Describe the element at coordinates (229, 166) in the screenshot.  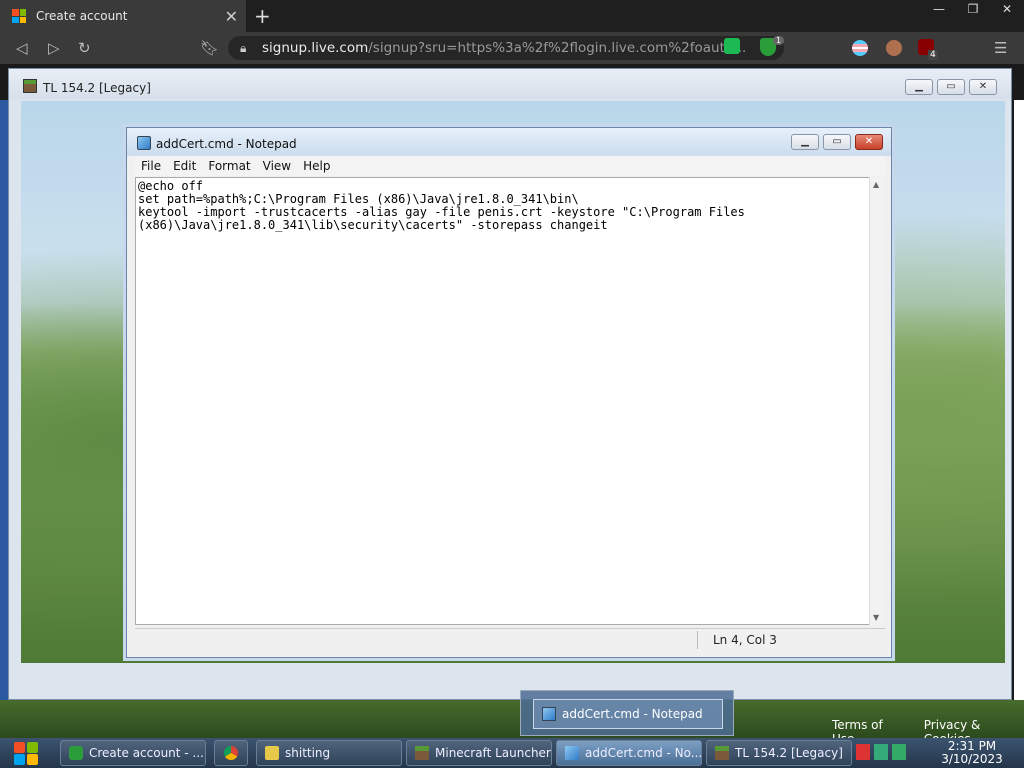
I see `menu-format: Format` at that location.